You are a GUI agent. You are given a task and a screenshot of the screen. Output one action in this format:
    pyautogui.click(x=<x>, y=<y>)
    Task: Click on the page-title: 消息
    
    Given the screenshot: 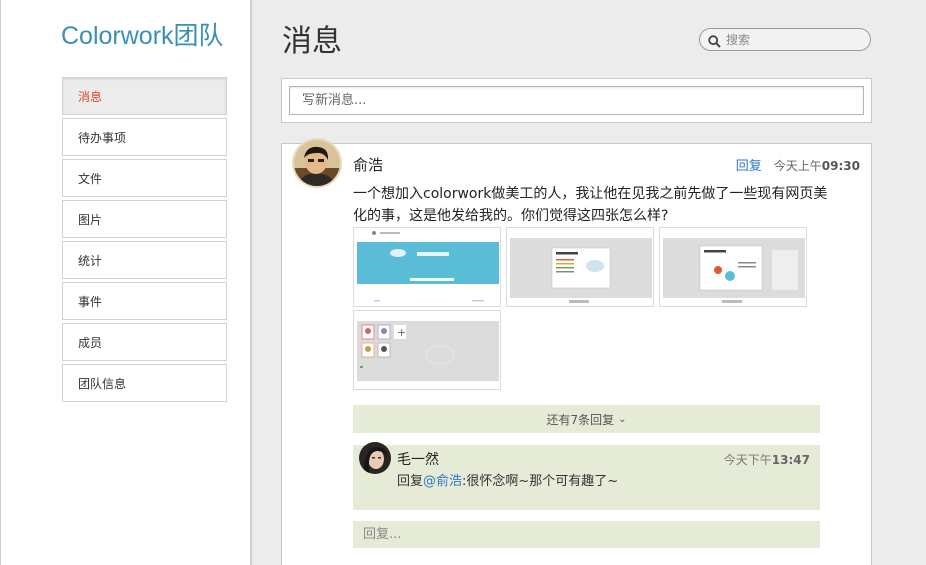 What is the action you would take?
    pyautogui.click(x=312, y=41)
    